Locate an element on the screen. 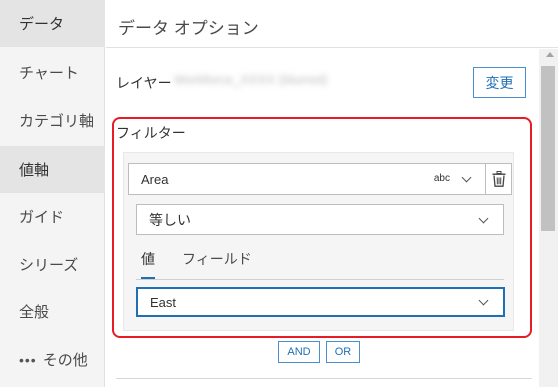  panel-title: データ オプション is located at coordinates (188, 28).